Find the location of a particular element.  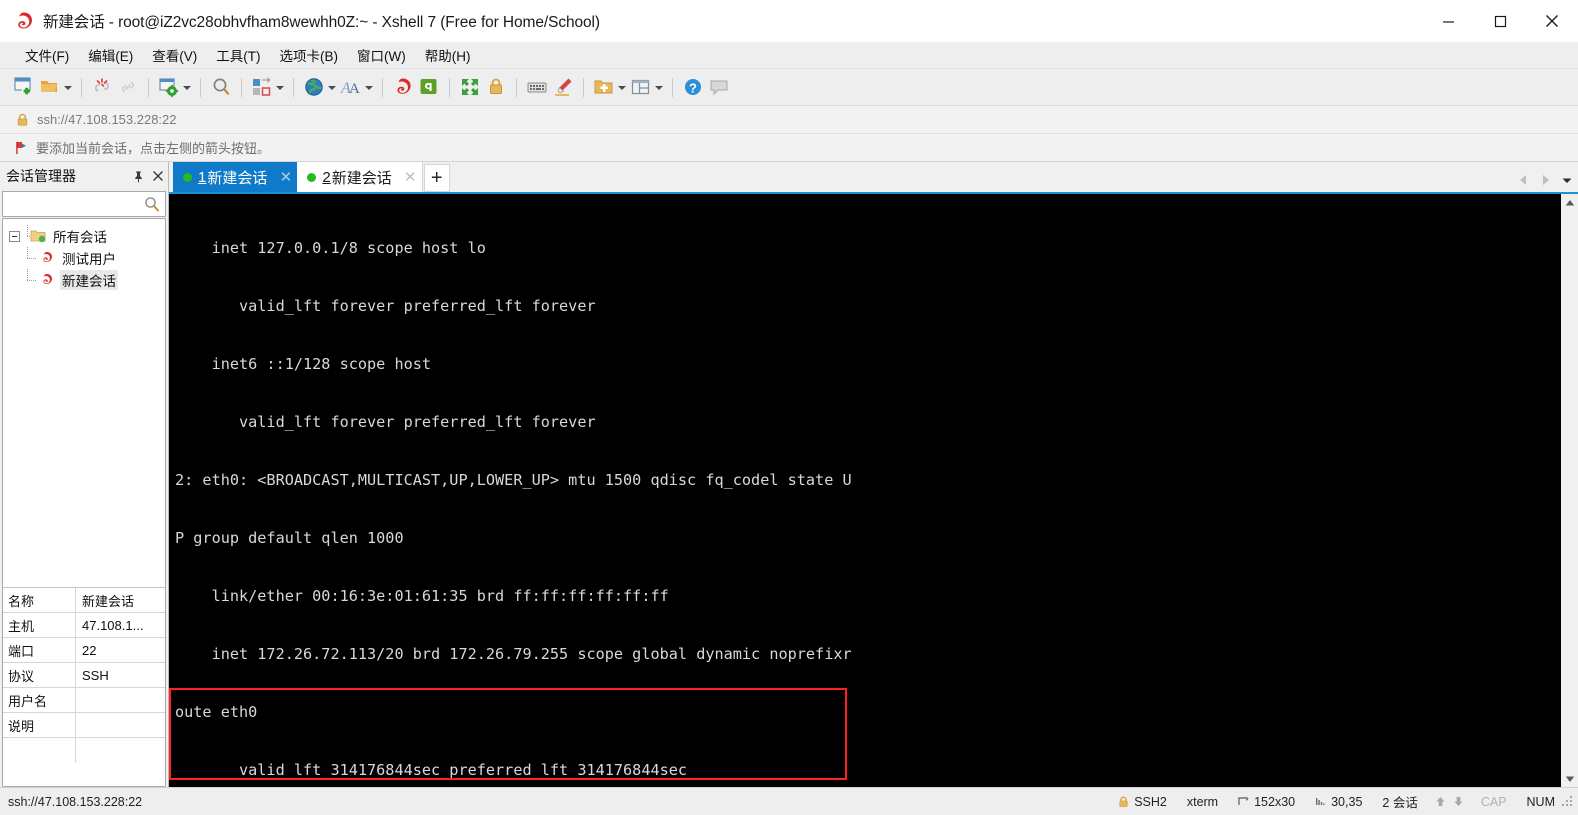

property-value: 新建会话 is located at coordinates (108, 601).